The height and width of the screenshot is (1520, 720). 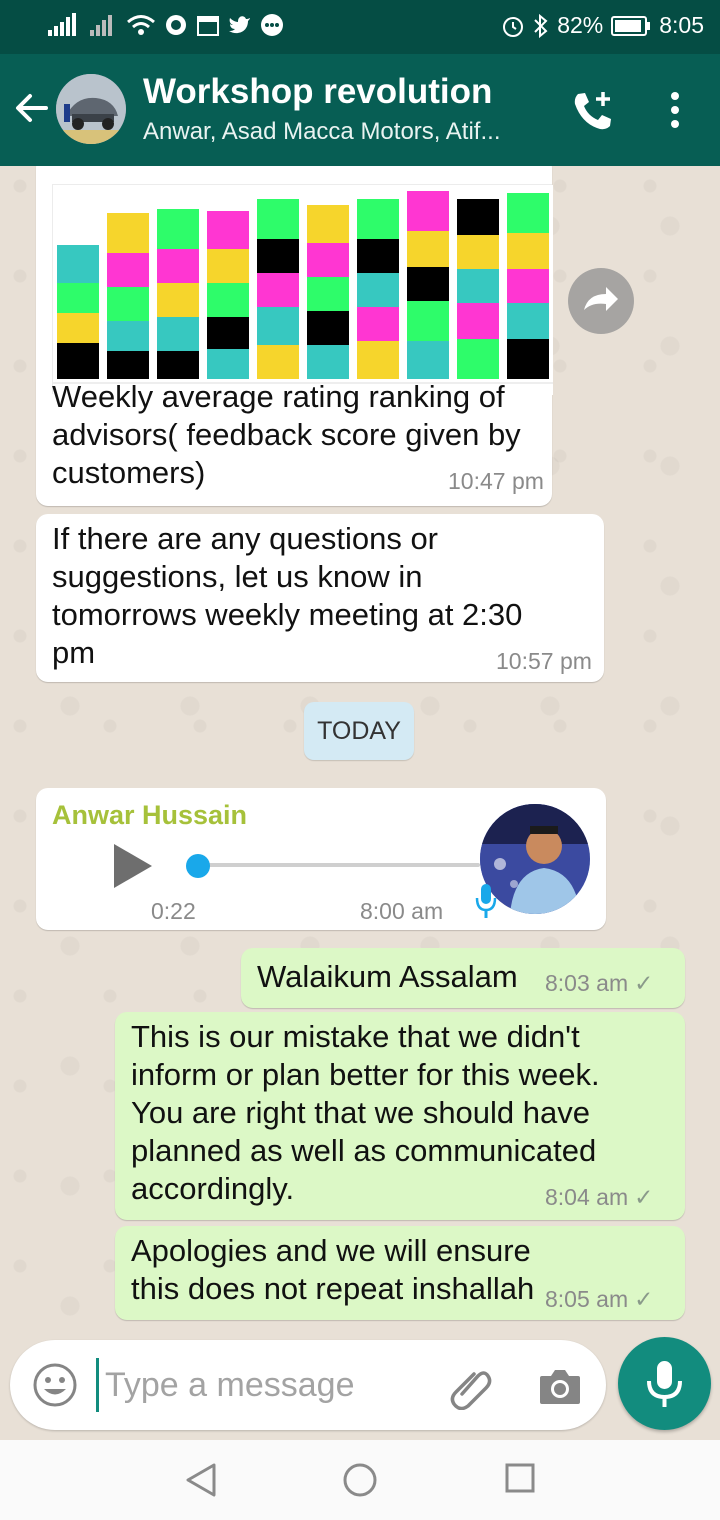 I want to click on battery-icon, so click(x=631, y=25).